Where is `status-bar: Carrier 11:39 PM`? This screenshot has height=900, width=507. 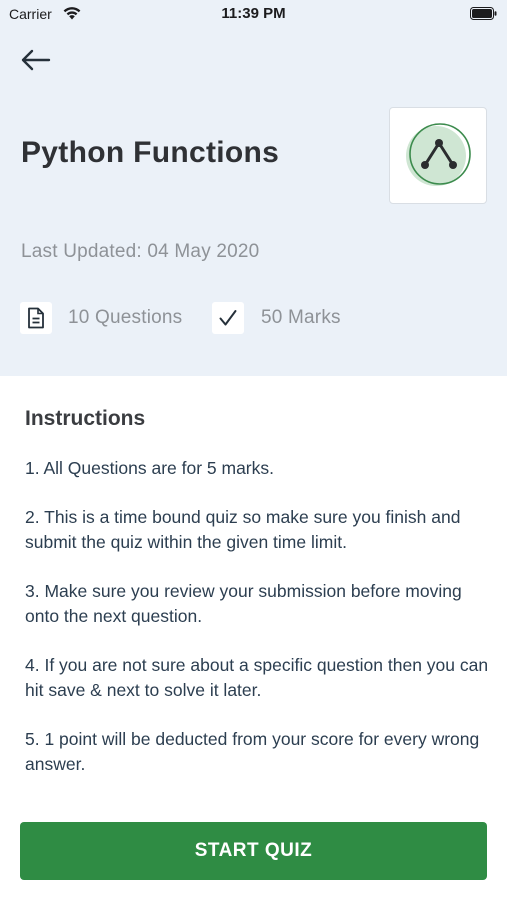 status-bar: Carrier 11:39 PM is located at coordinates (253, 14).